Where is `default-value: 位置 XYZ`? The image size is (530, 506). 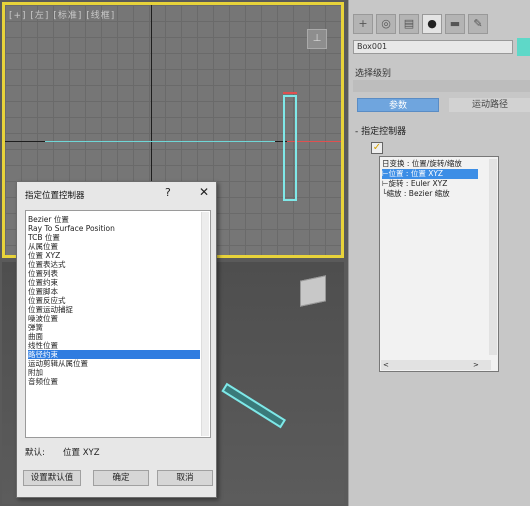 default-value: 位置 XYZ is located at coordinates (81, 453).